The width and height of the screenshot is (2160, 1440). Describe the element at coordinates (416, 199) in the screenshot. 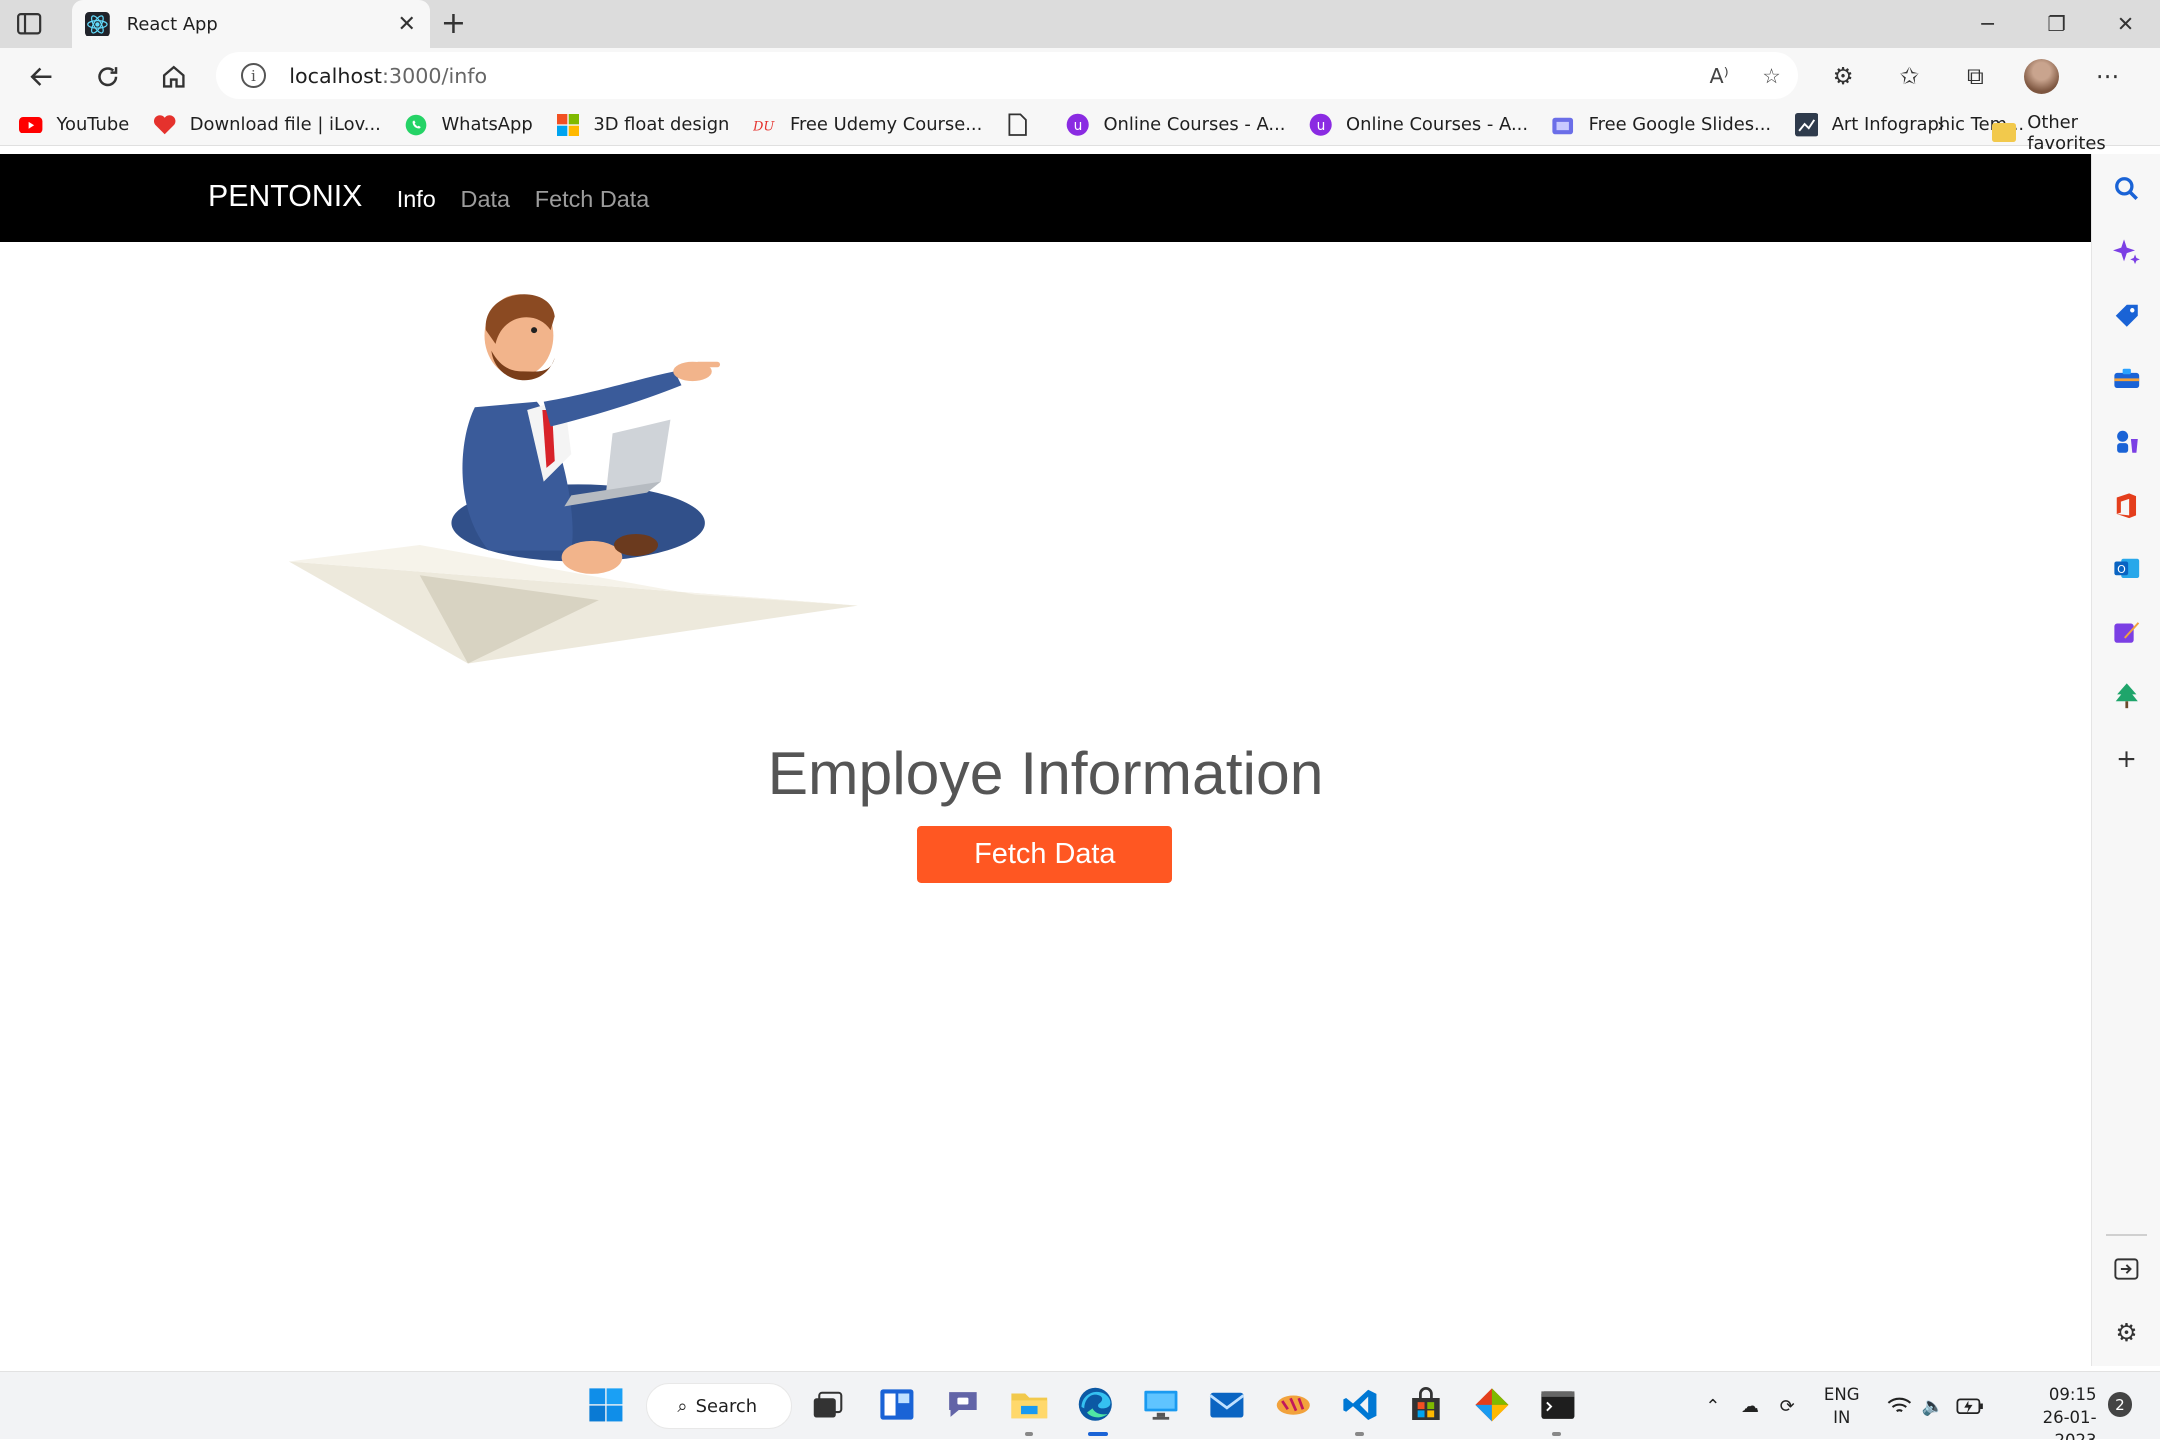

I see `nav-link-info: Info` at that location.